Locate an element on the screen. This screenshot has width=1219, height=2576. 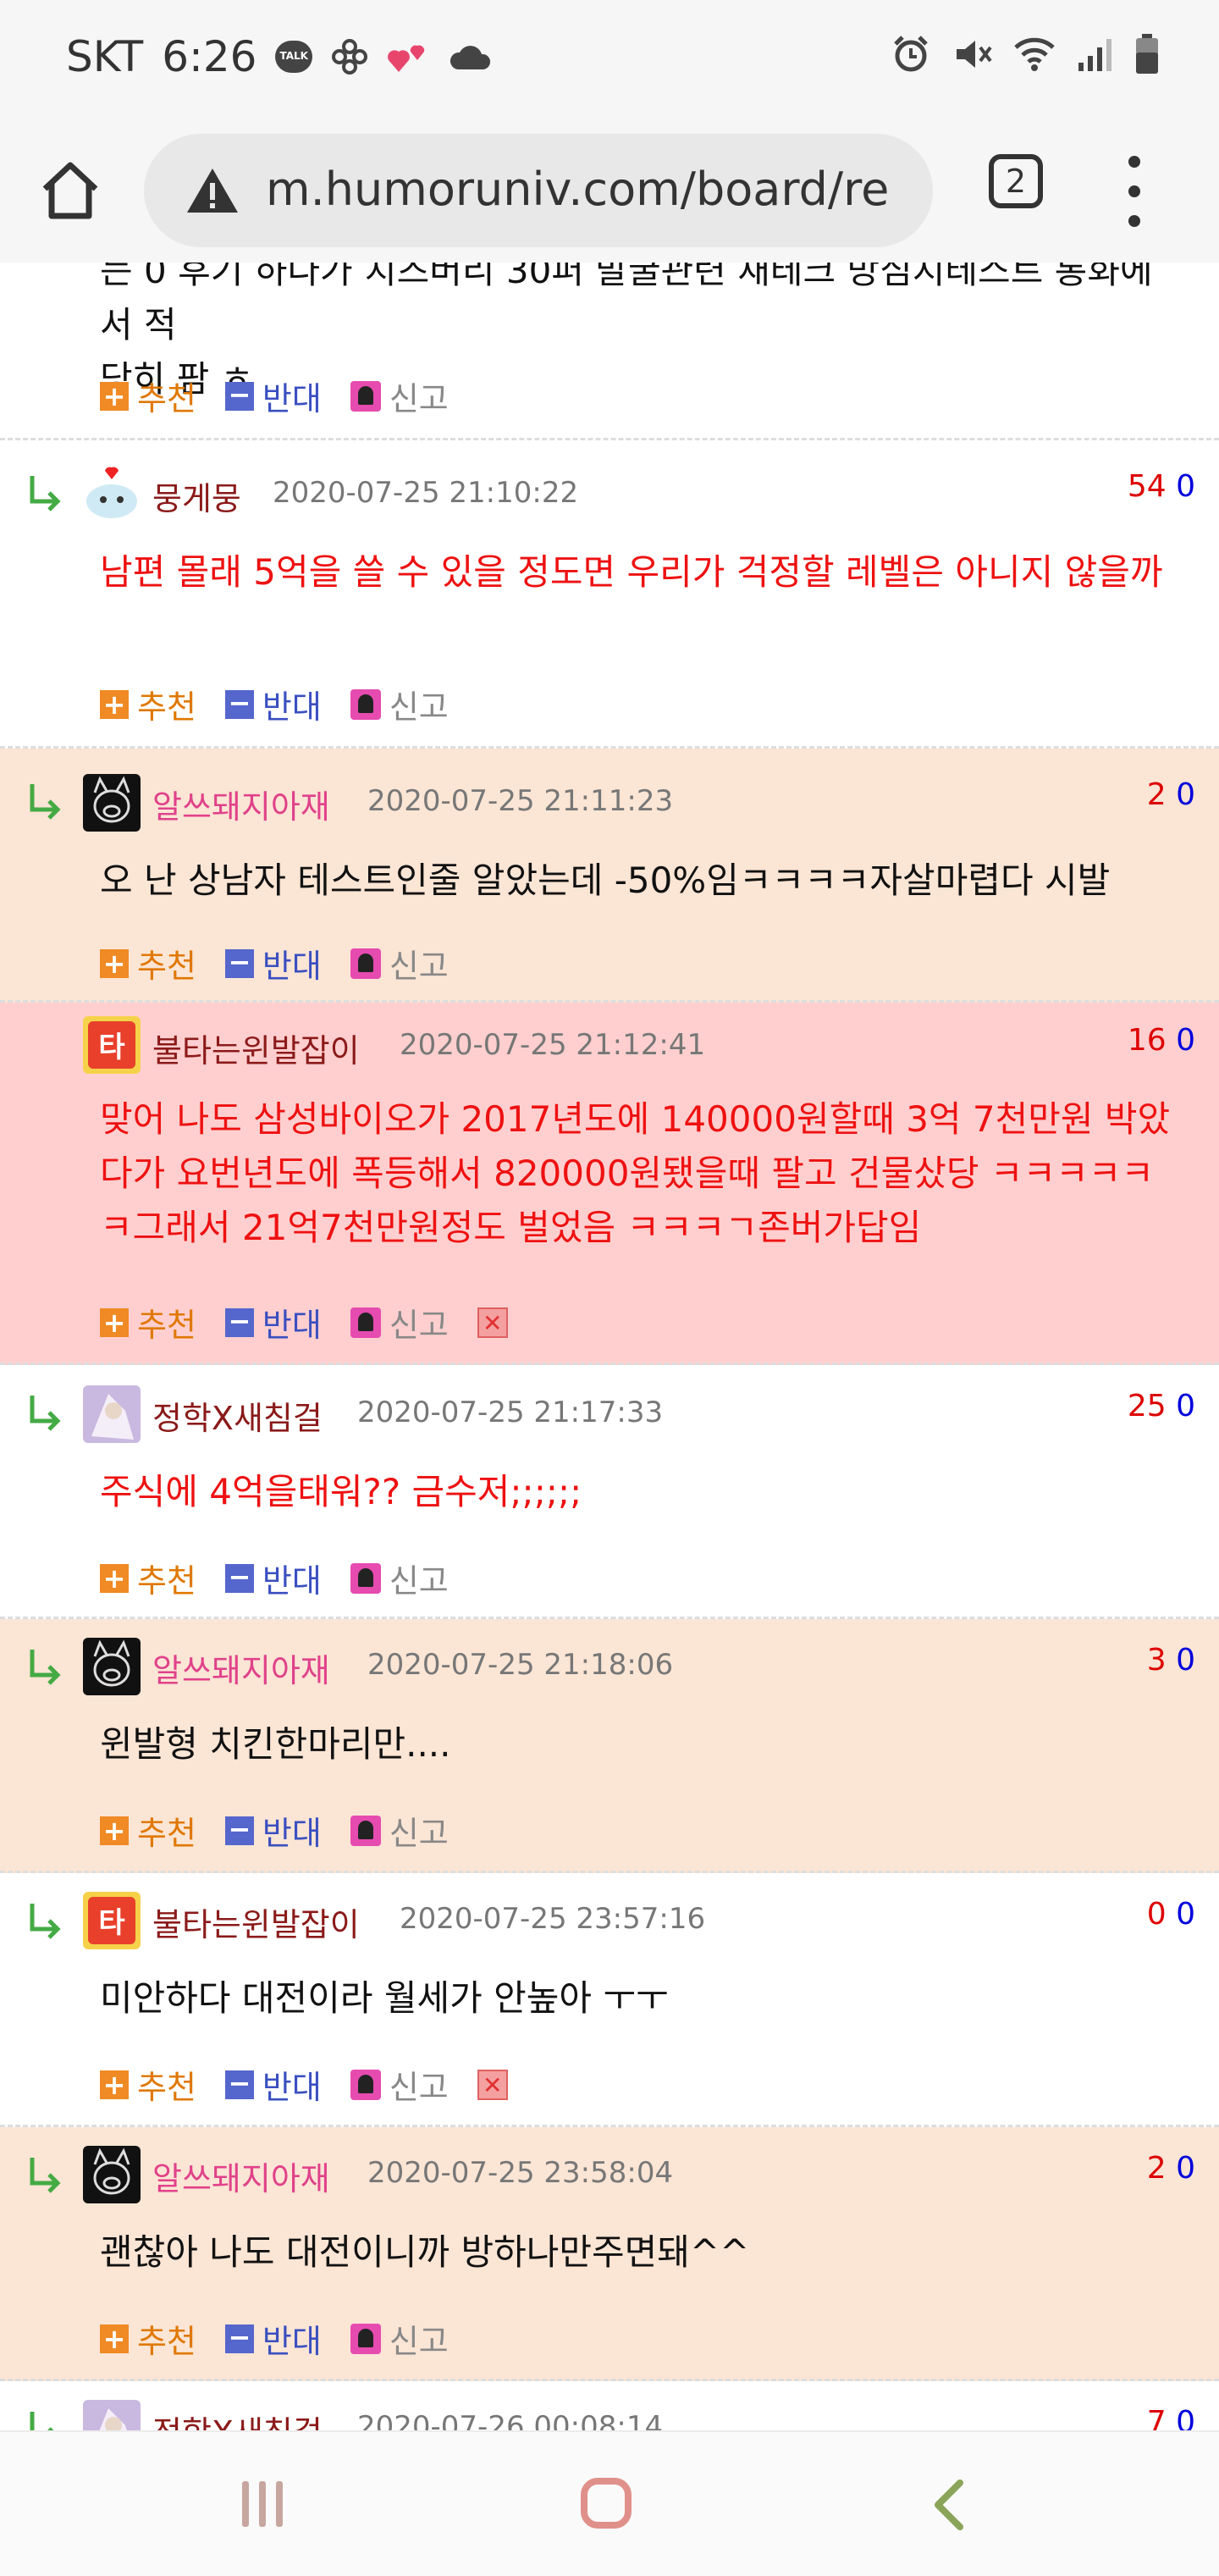
cloud-icon is located at coordinates (470, 57).